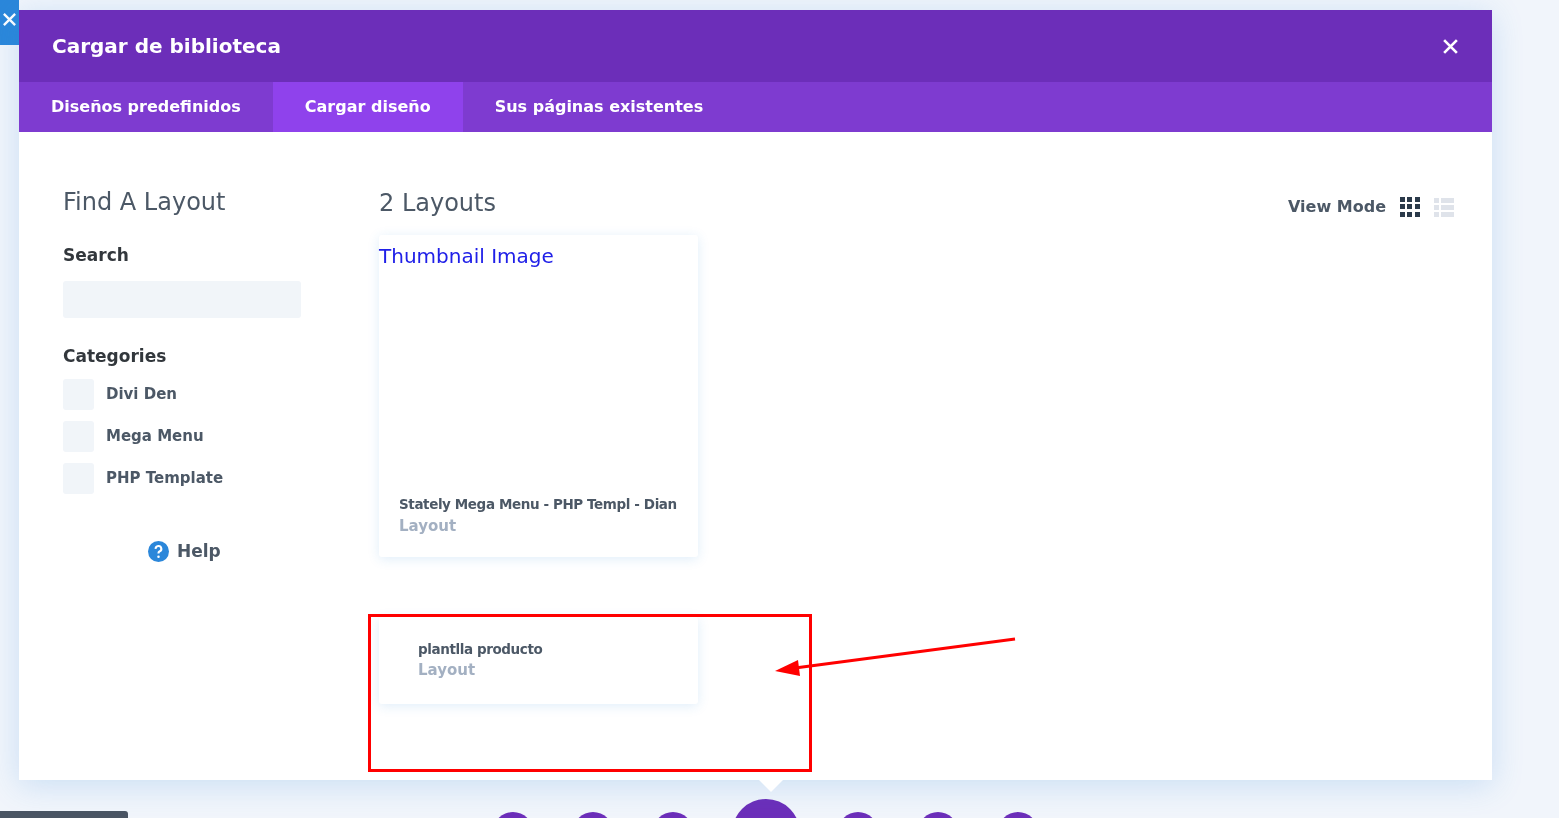 This screenshot has height=818, width=1559. Describe the element at coordinates (437, 203) in the screenshot. I see `layouts-heading: 2 Layouts` at that location.